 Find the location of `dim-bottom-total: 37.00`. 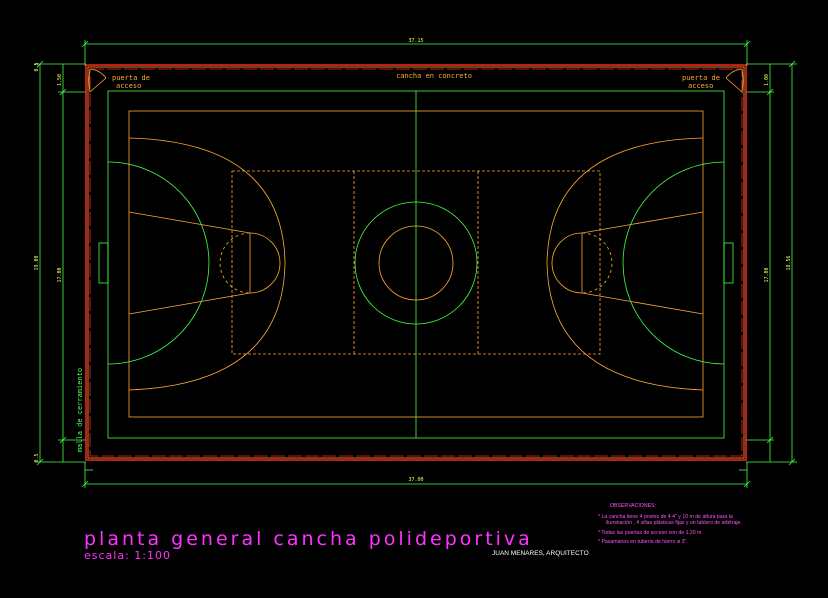

dim-bottom-total: 37.00 is located at coordinates (415, 480).